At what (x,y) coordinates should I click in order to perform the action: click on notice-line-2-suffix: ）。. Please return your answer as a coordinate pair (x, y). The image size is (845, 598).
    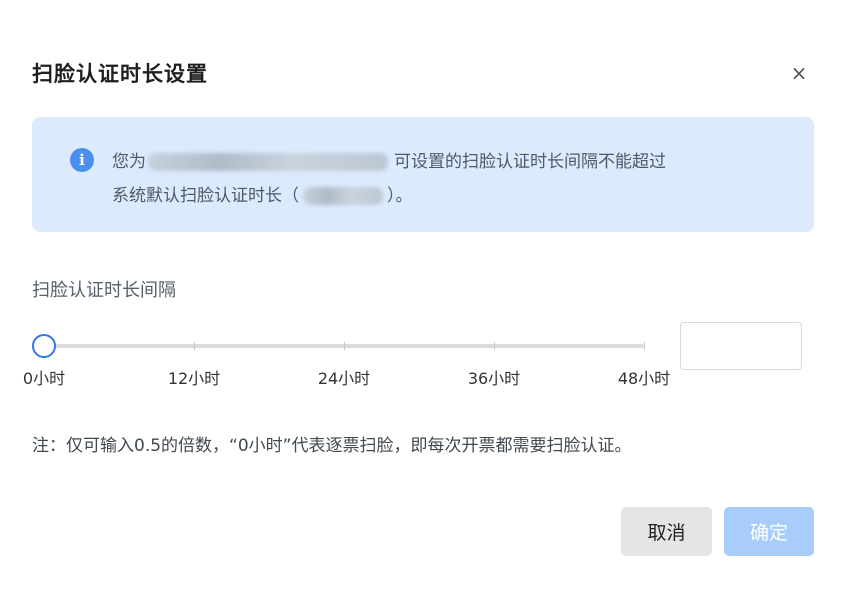
    Looking at the image, I should click on (400, 196).